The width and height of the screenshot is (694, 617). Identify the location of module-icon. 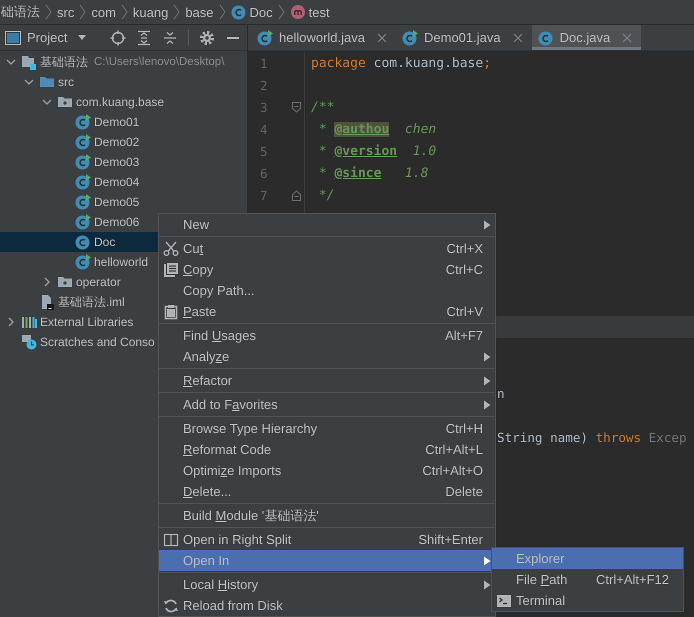
(29, 62).